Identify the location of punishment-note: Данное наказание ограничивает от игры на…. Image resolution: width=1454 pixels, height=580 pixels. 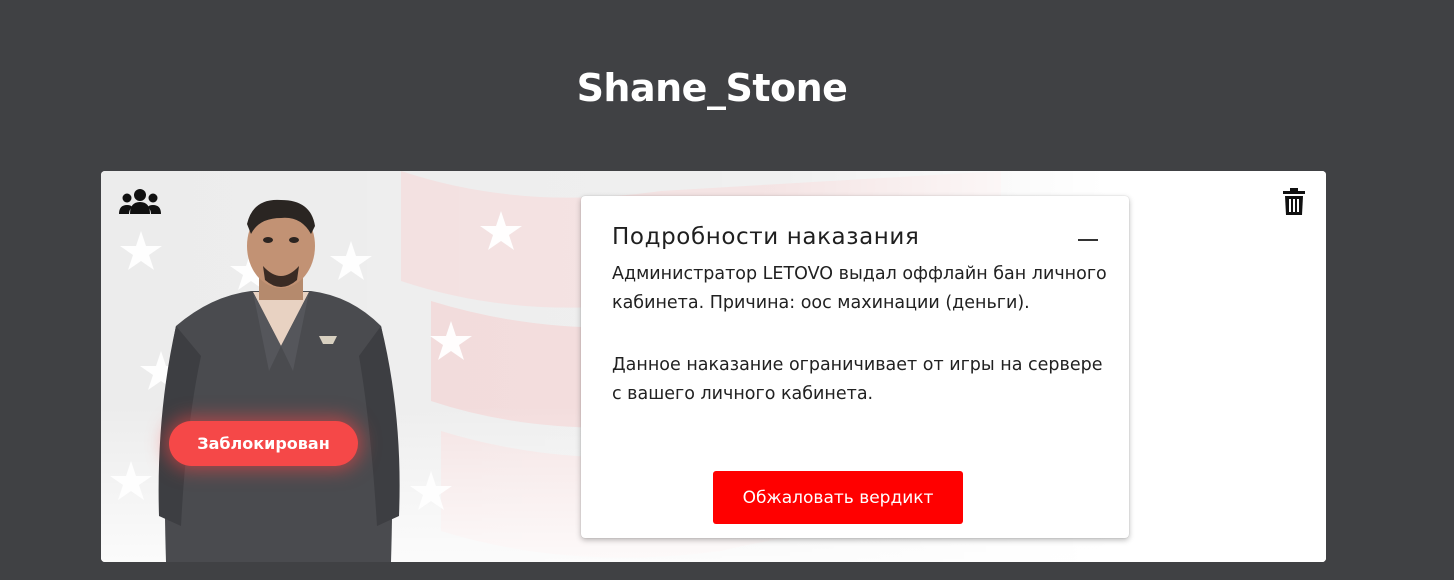
(857, 379).